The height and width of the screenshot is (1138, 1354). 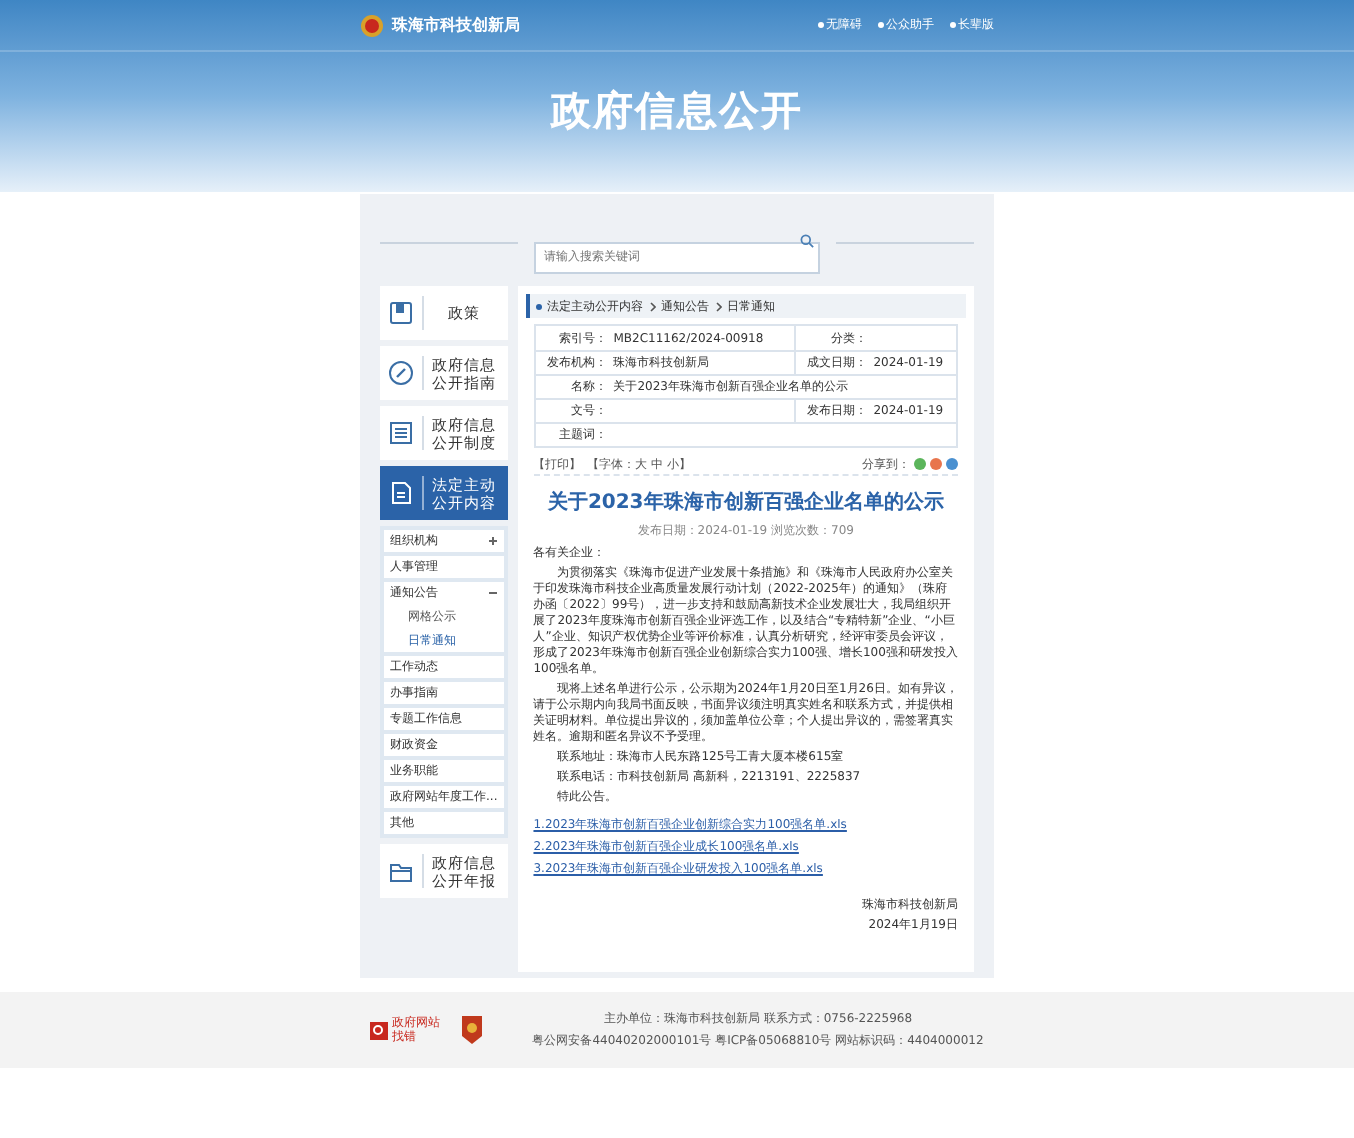 What do you see at coordinates (401, 373) in the screenshot?
I see `compass-icon` at bounding box center [401, 373].